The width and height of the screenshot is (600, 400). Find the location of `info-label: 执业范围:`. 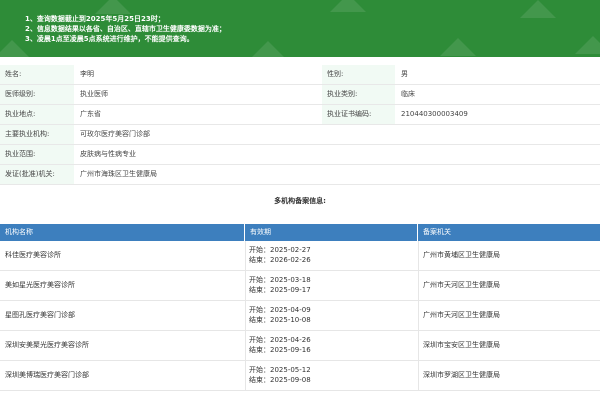

info-label: 执业范围: is located at coordinates (37, 154).